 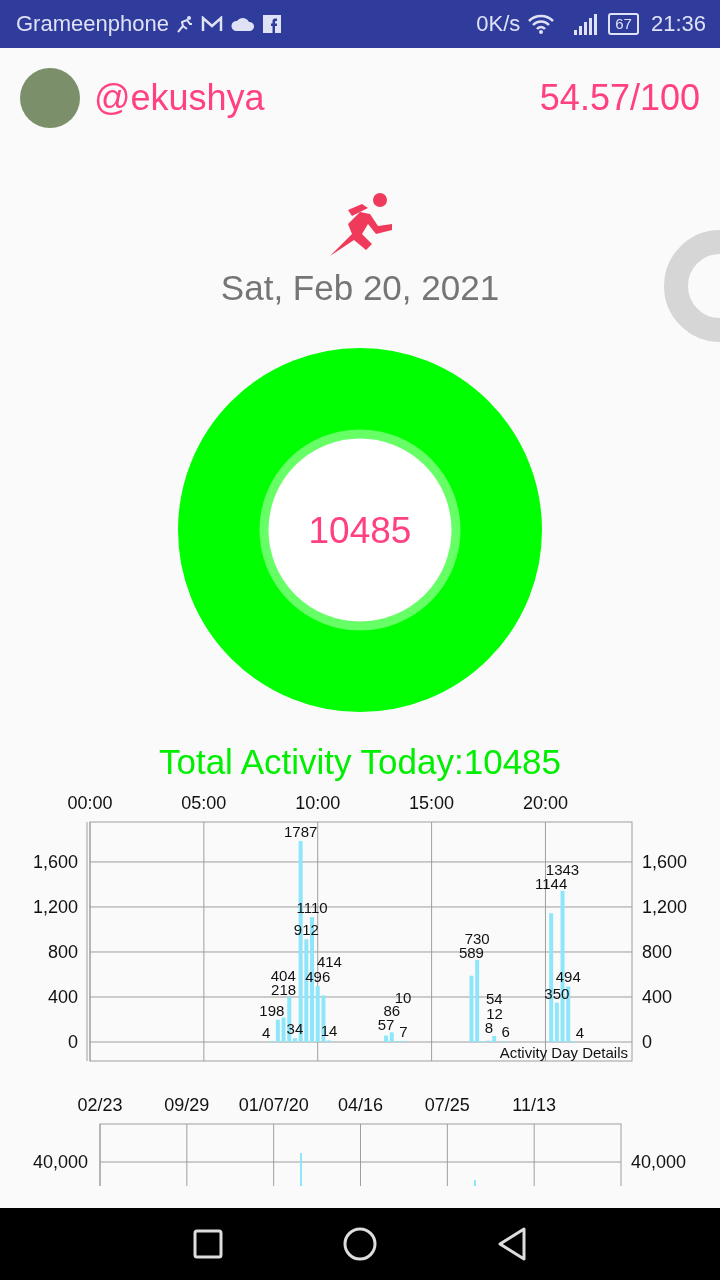 I want to click on mail-icon, so click(x=211, y=24).